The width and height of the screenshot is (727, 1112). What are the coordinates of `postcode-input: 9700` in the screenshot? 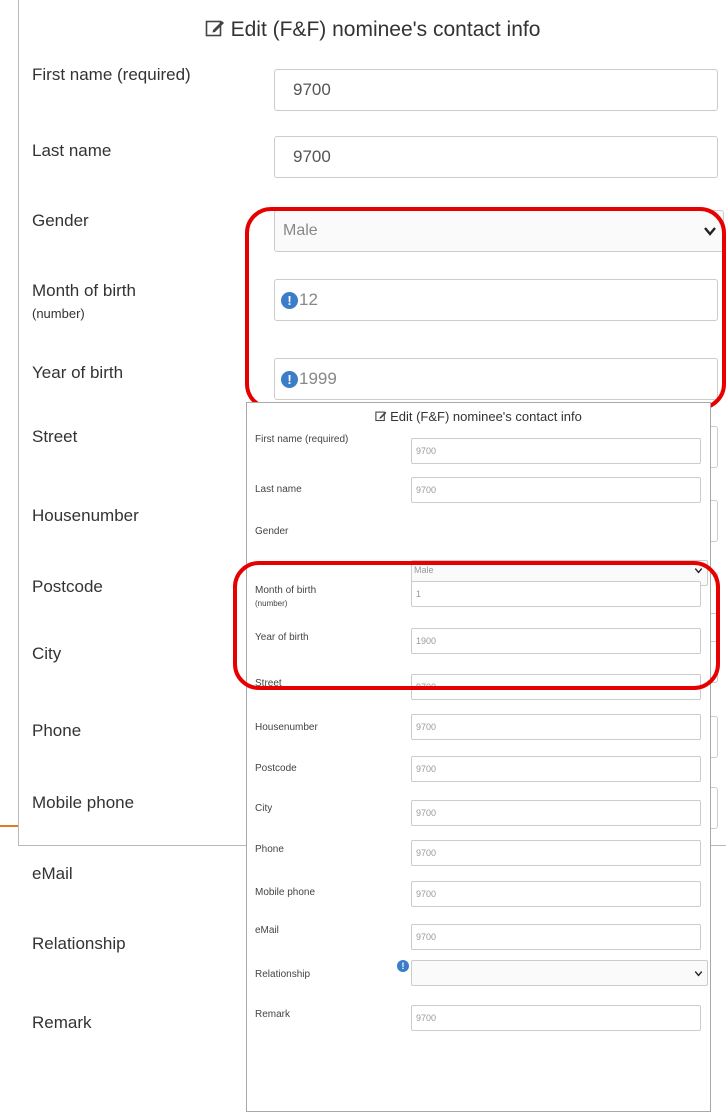 It's located at (556, 769).